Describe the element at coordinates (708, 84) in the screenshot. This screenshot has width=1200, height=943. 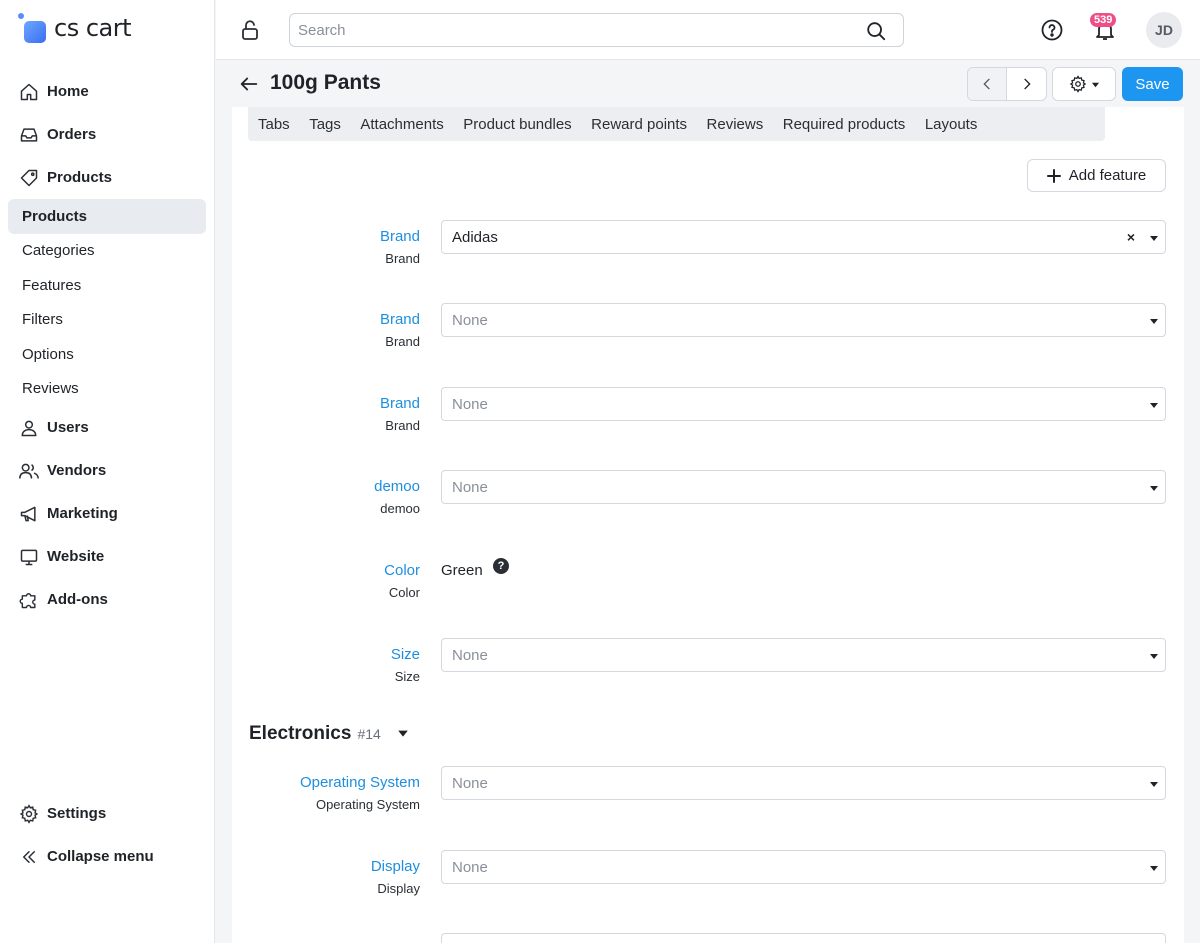
I see `page-header: 100g Pants Save` at that location.